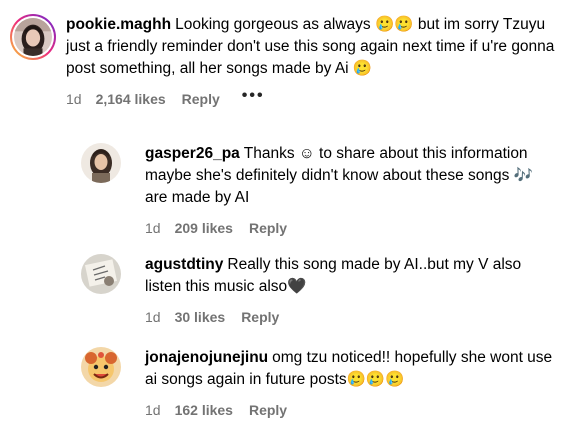 The height and width of the screenshot is (426, 564). Describe the element at coordinates (206, 357) in the screenshot. I see `reply-username: jonajenojunejinu` at that location.